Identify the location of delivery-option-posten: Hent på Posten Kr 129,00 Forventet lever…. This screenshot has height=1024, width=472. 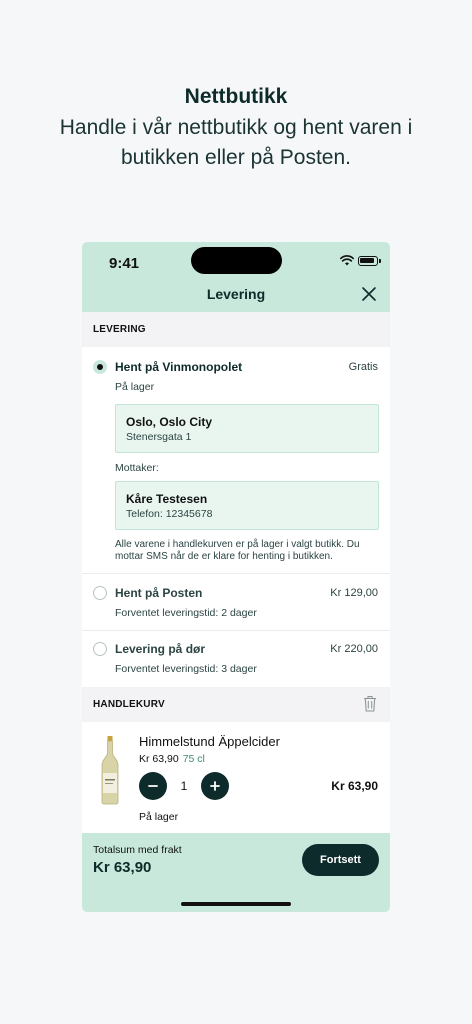
(236, 602).